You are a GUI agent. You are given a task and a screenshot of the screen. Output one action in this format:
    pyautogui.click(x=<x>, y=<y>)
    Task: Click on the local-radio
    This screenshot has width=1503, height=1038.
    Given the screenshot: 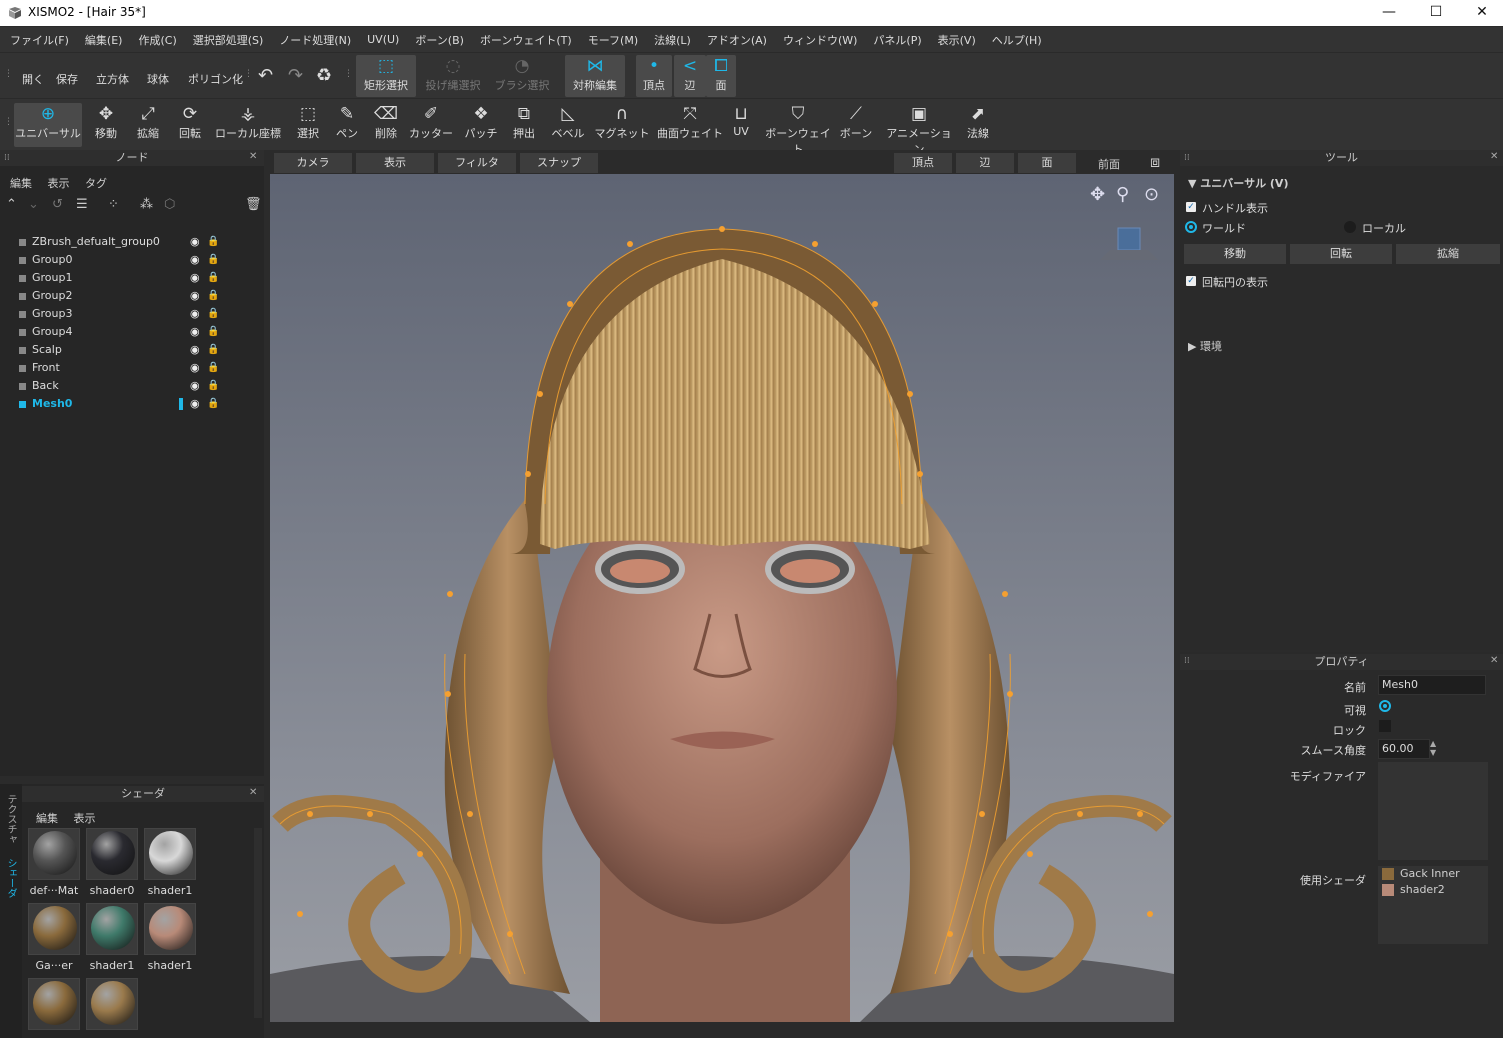 What is the action you would take?
    pyautogui.click(x=1350, y=227)
    